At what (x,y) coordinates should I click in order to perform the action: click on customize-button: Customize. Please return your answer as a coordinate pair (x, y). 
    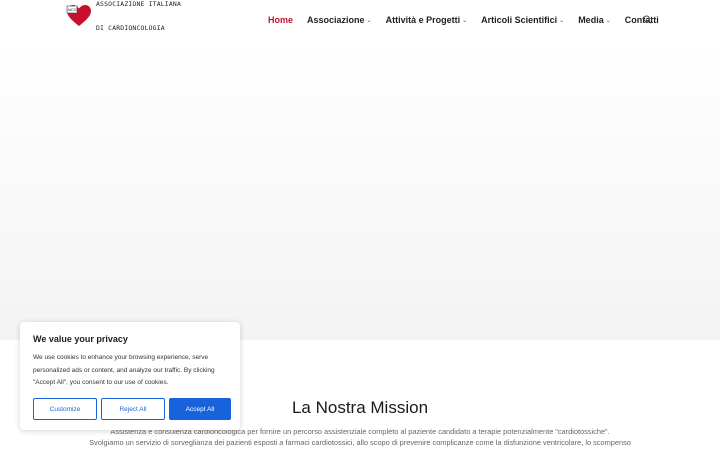
    Looking at the image, I should click on (65, 409).